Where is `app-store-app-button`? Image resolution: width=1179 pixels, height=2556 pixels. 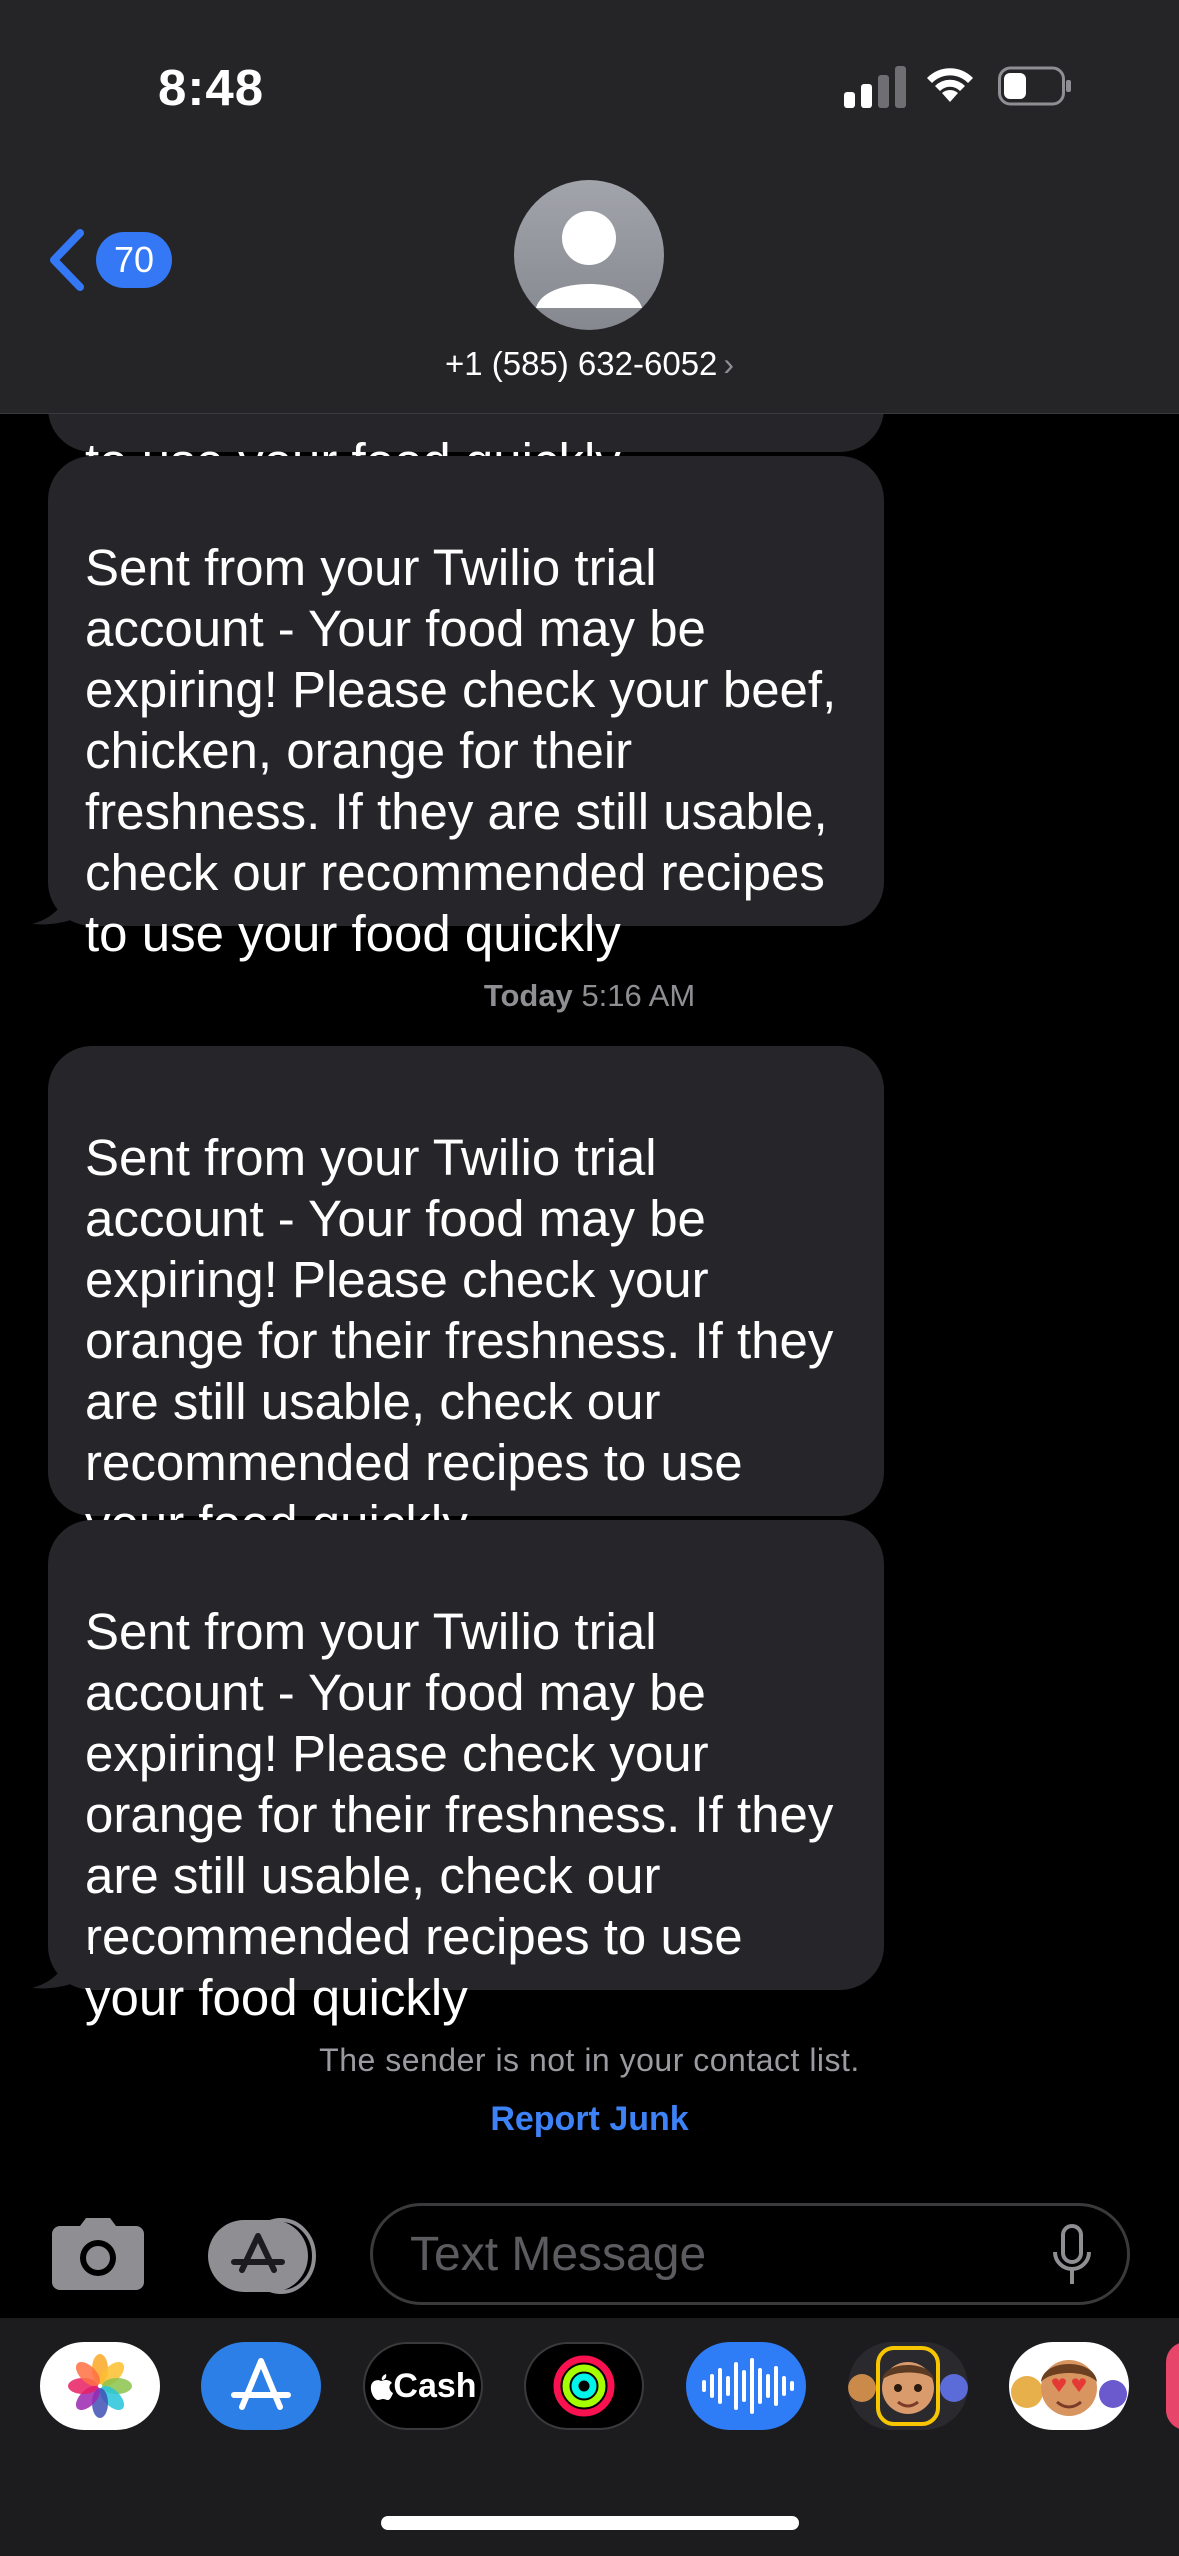
app-store-app-button is located at coordinates (261, 2386).